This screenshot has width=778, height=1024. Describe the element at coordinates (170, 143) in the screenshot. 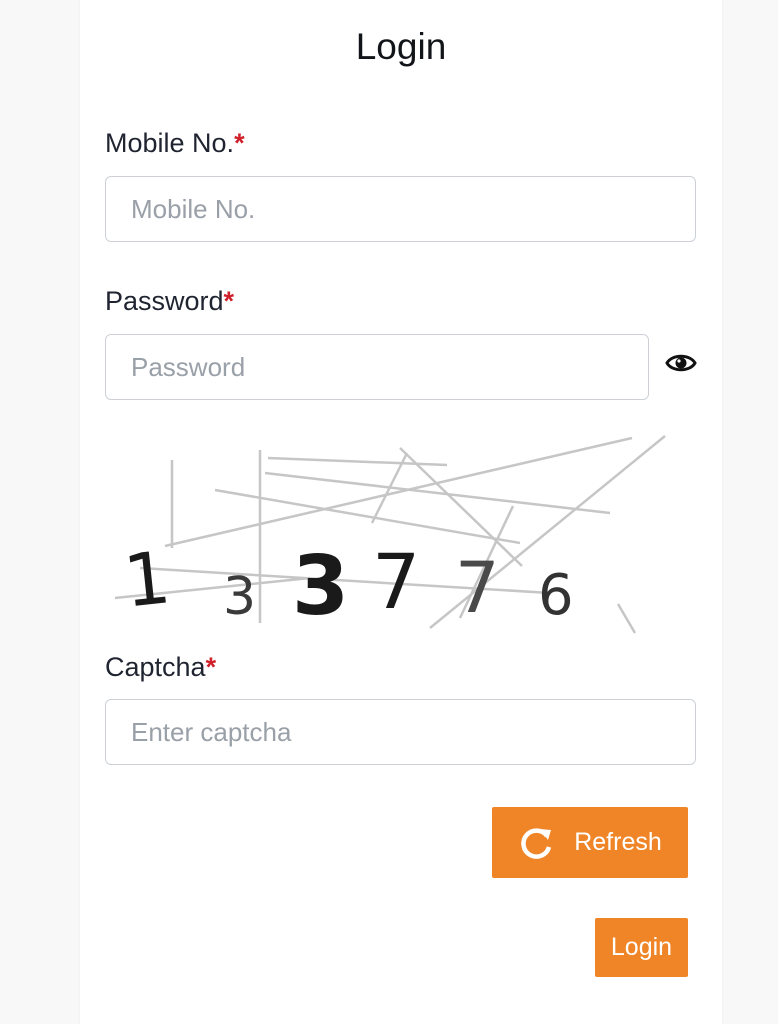

I see `mobile-label-text: Mobile No.` at that location.